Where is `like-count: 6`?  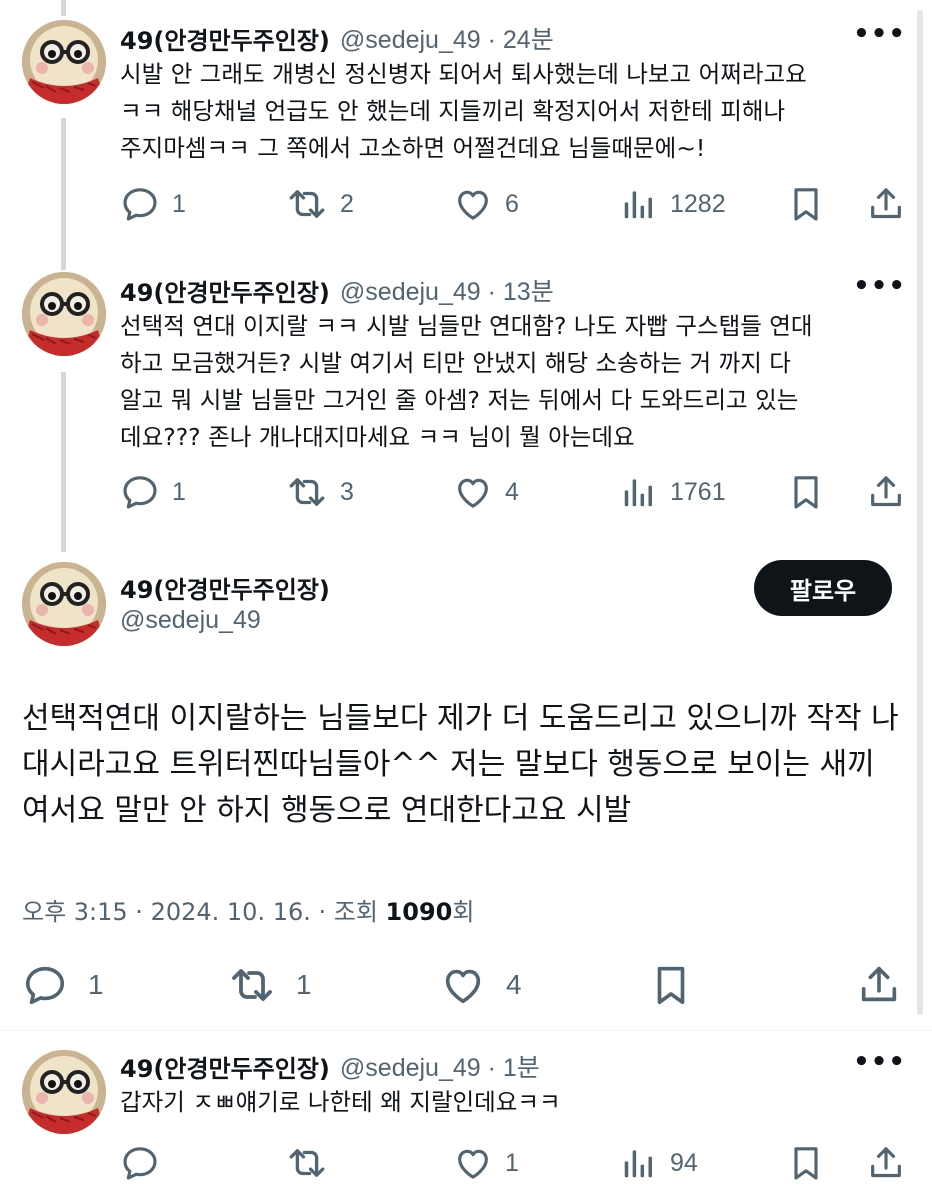
like-count: 6 is located at coordinates (512, 203).